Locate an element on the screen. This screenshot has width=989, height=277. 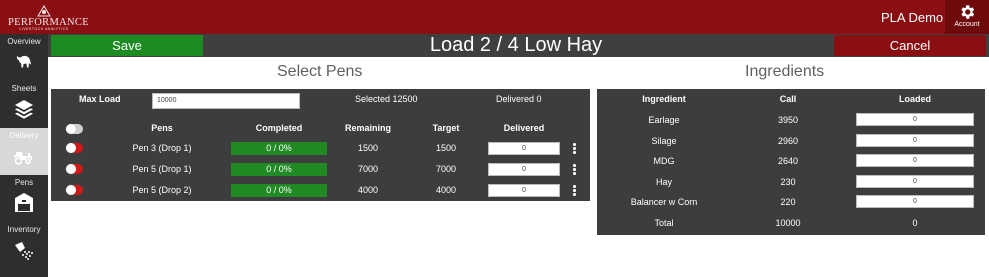
column-header-call: Call is located at coordinates (788, 99).